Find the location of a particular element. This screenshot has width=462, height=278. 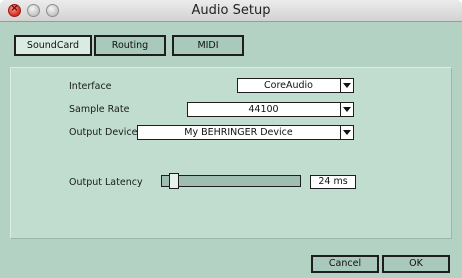

sample-rate-select: 44100 is located at coordinates (270, 109).